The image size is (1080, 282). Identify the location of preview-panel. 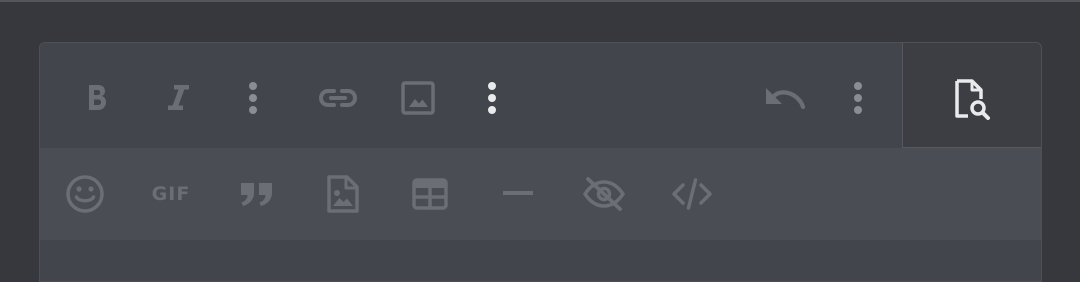
(971, 95).